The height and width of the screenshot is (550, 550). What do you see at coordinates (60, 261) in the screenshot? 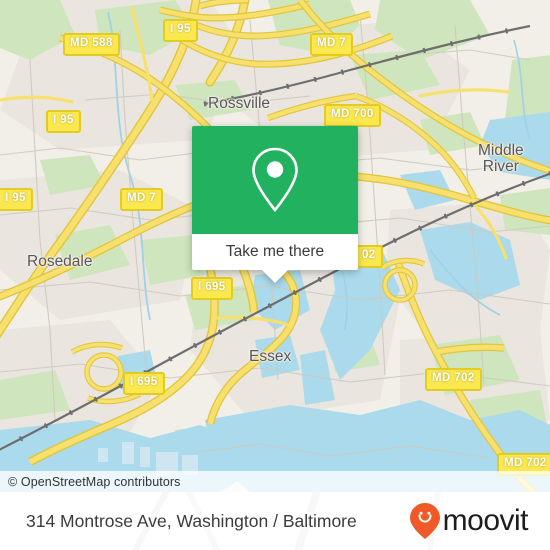
I see `place-label-rosedale: Rosedale` at bounding box center [60, 261].